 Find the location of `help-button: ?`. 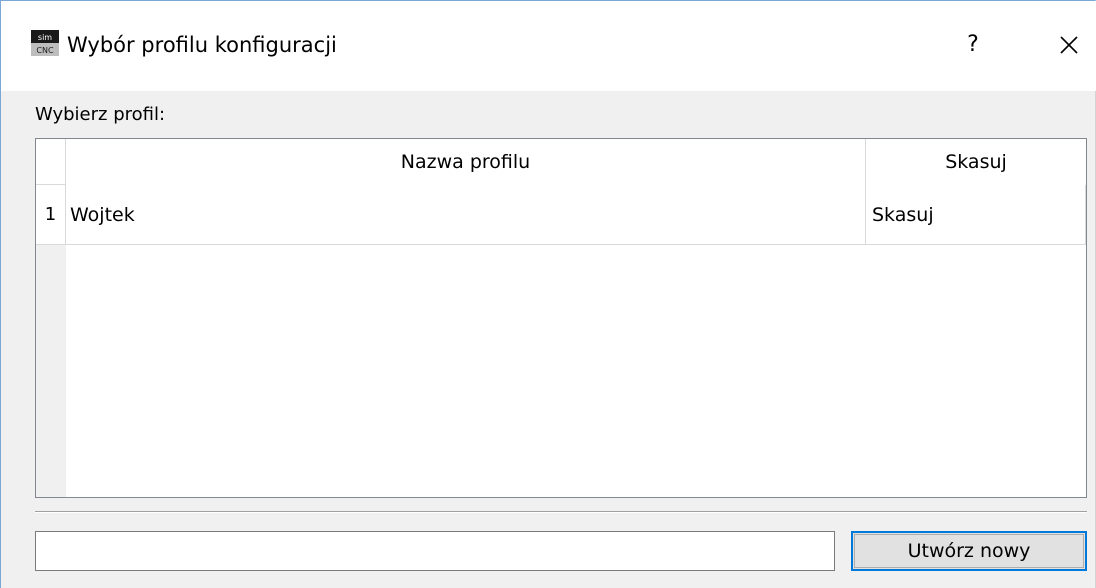

help-button: ? is located at coordinates (973, 45).